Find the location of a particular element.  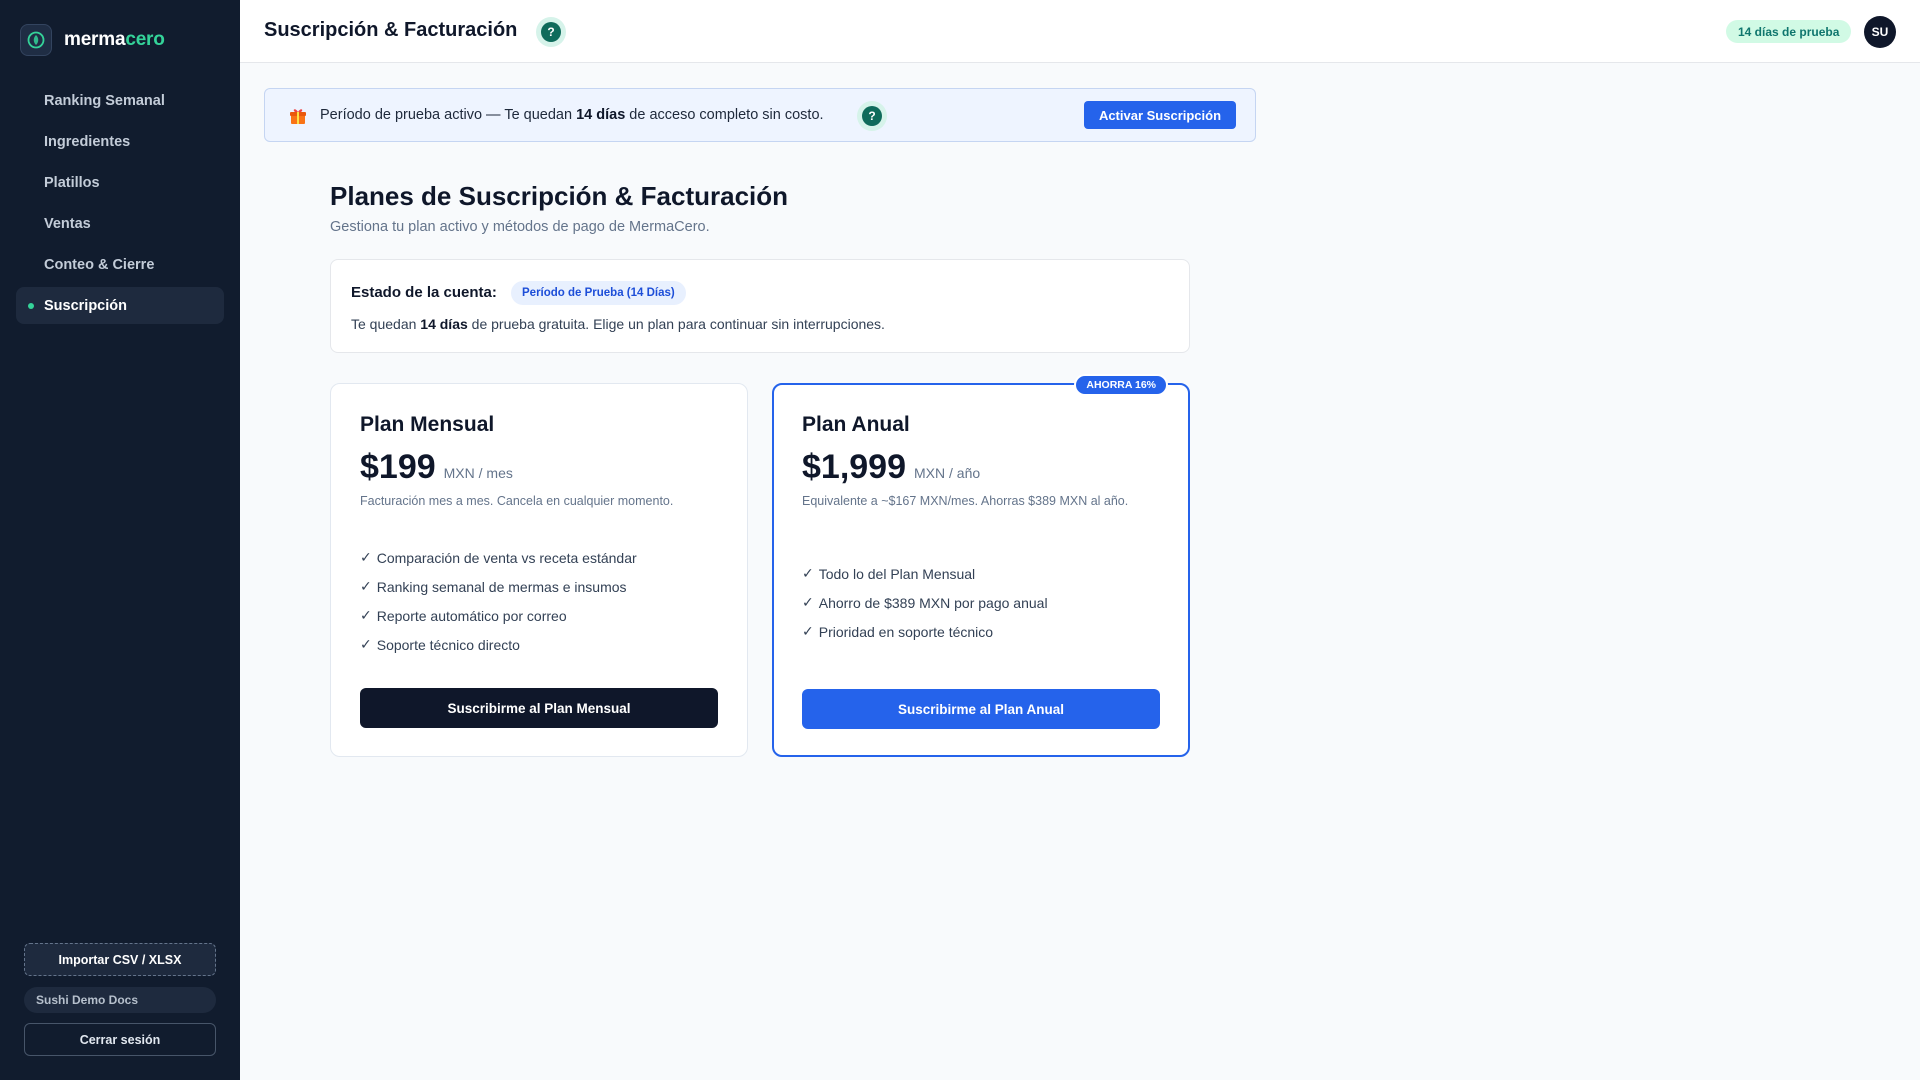

feature-item: ✓ Reporte automático por correo is located at coordinates (498, 615).